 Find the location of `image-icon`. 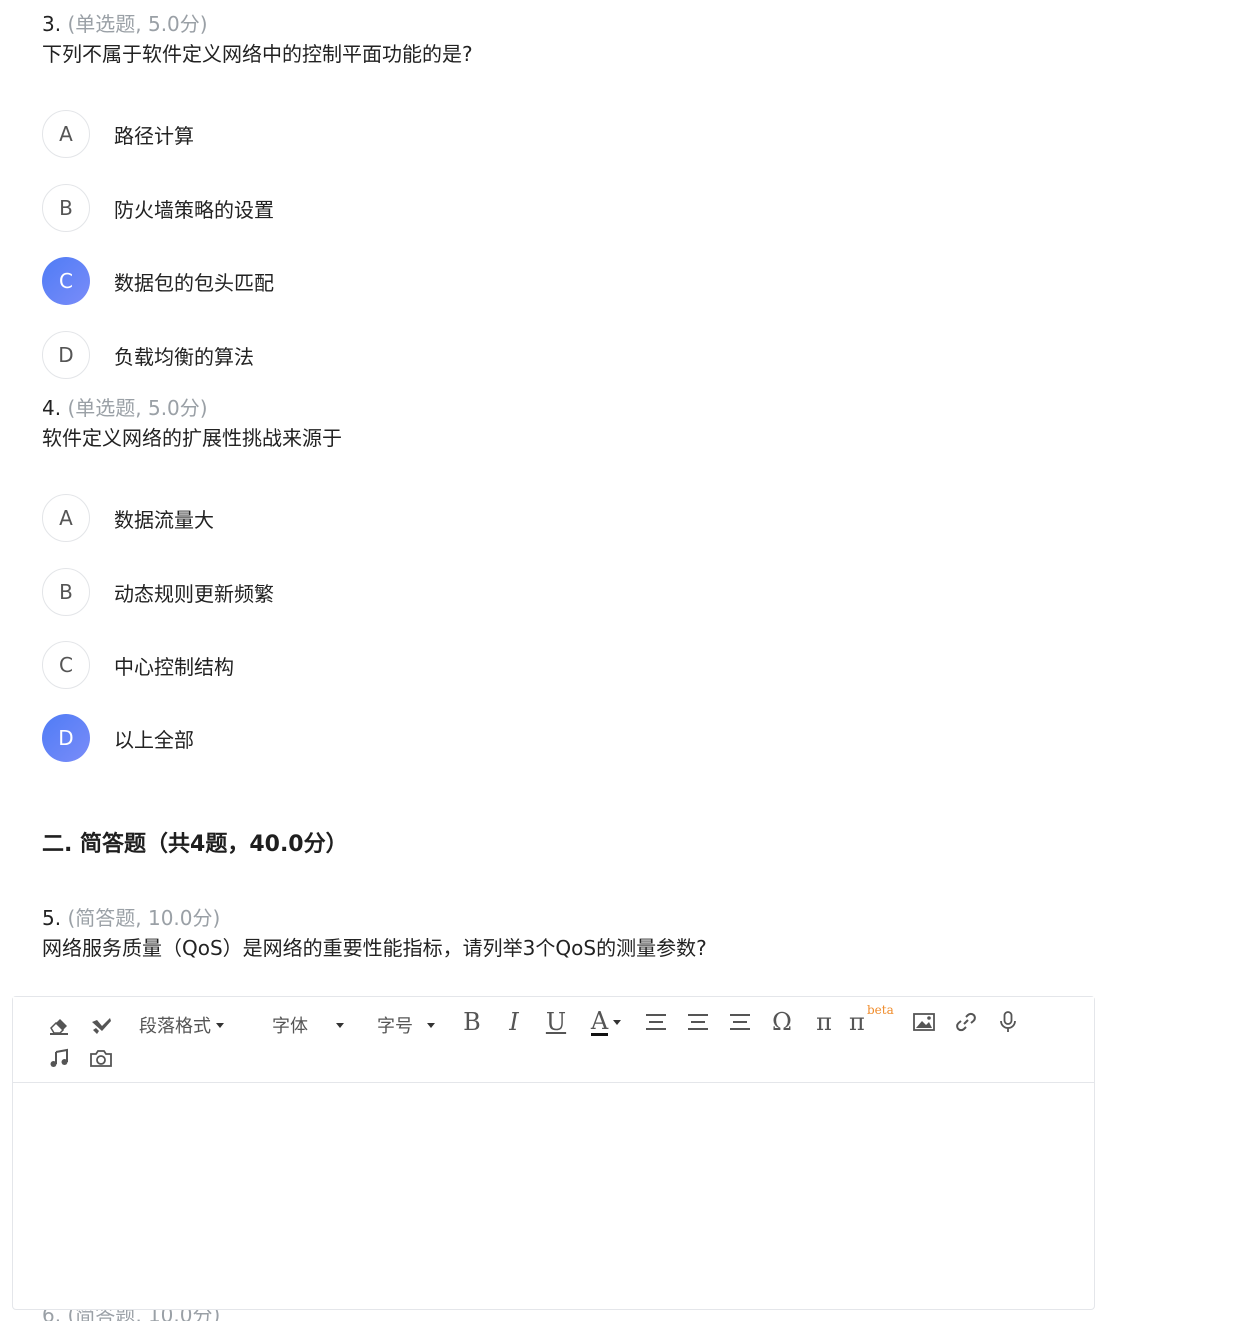

image-icon is located at coordinates (924, 1022).